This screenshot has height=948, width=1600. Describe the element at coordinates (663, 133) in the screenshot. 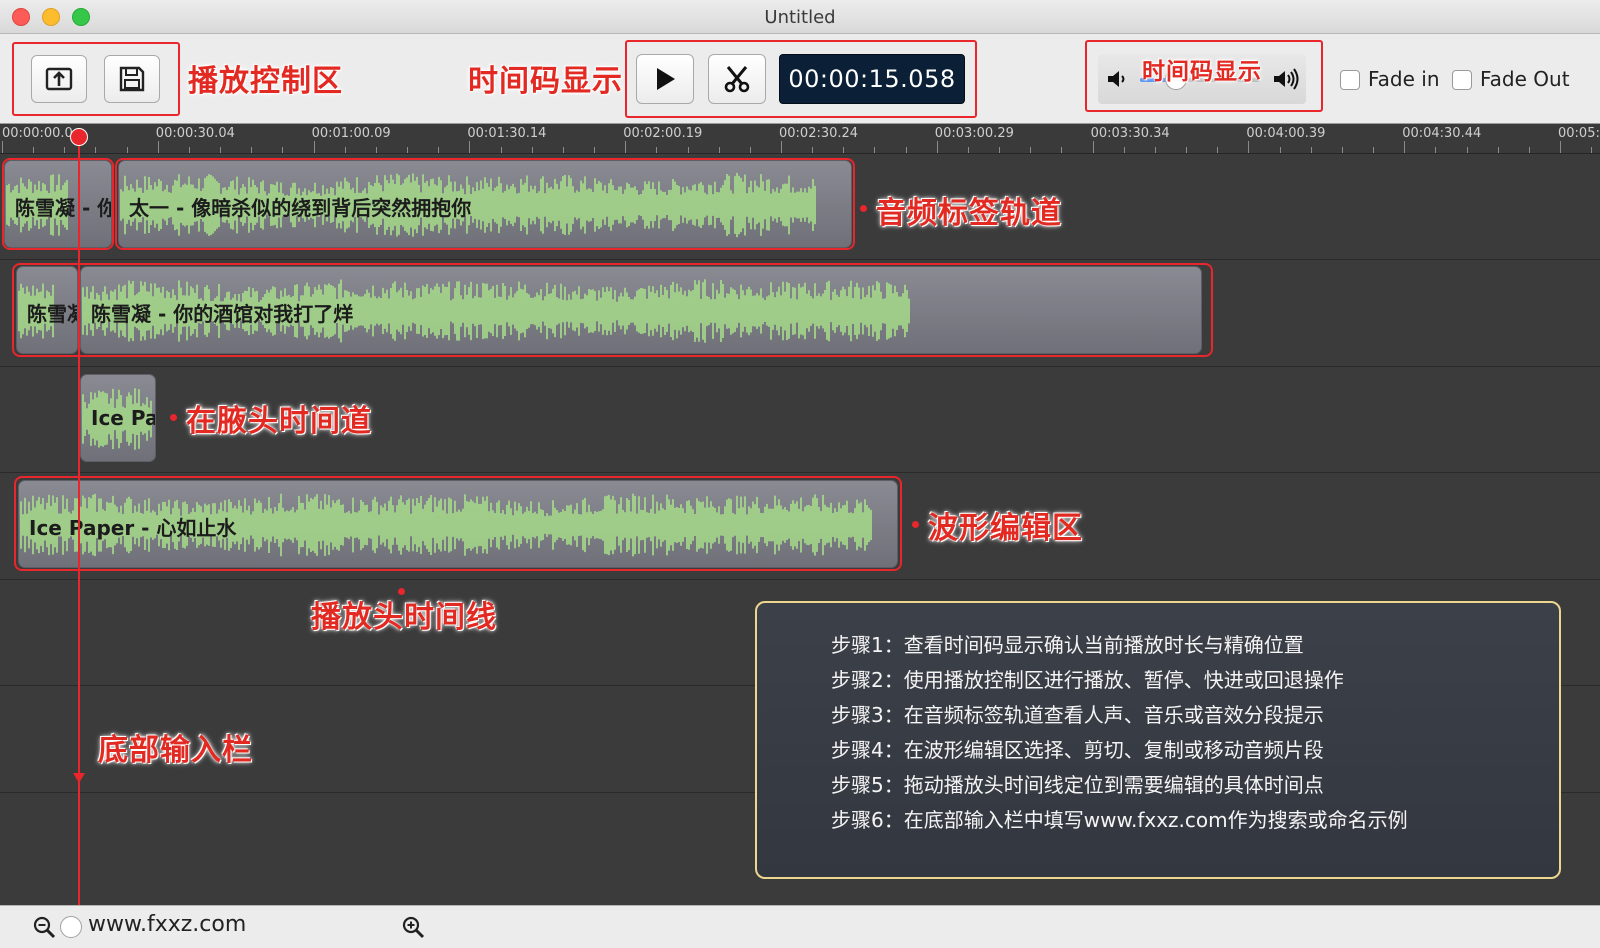

I see `ruler-tick-label: 00:02:00.19` at that location.